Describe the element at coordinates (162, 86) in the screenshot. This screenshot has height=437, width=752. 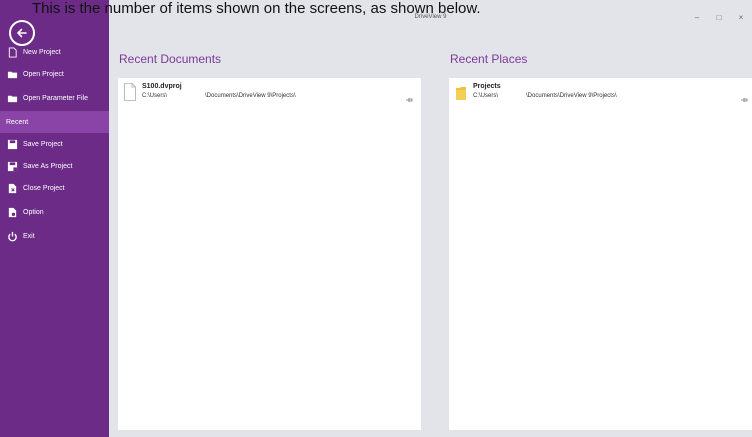
I see `document-name: S100.dvproj` at that location.